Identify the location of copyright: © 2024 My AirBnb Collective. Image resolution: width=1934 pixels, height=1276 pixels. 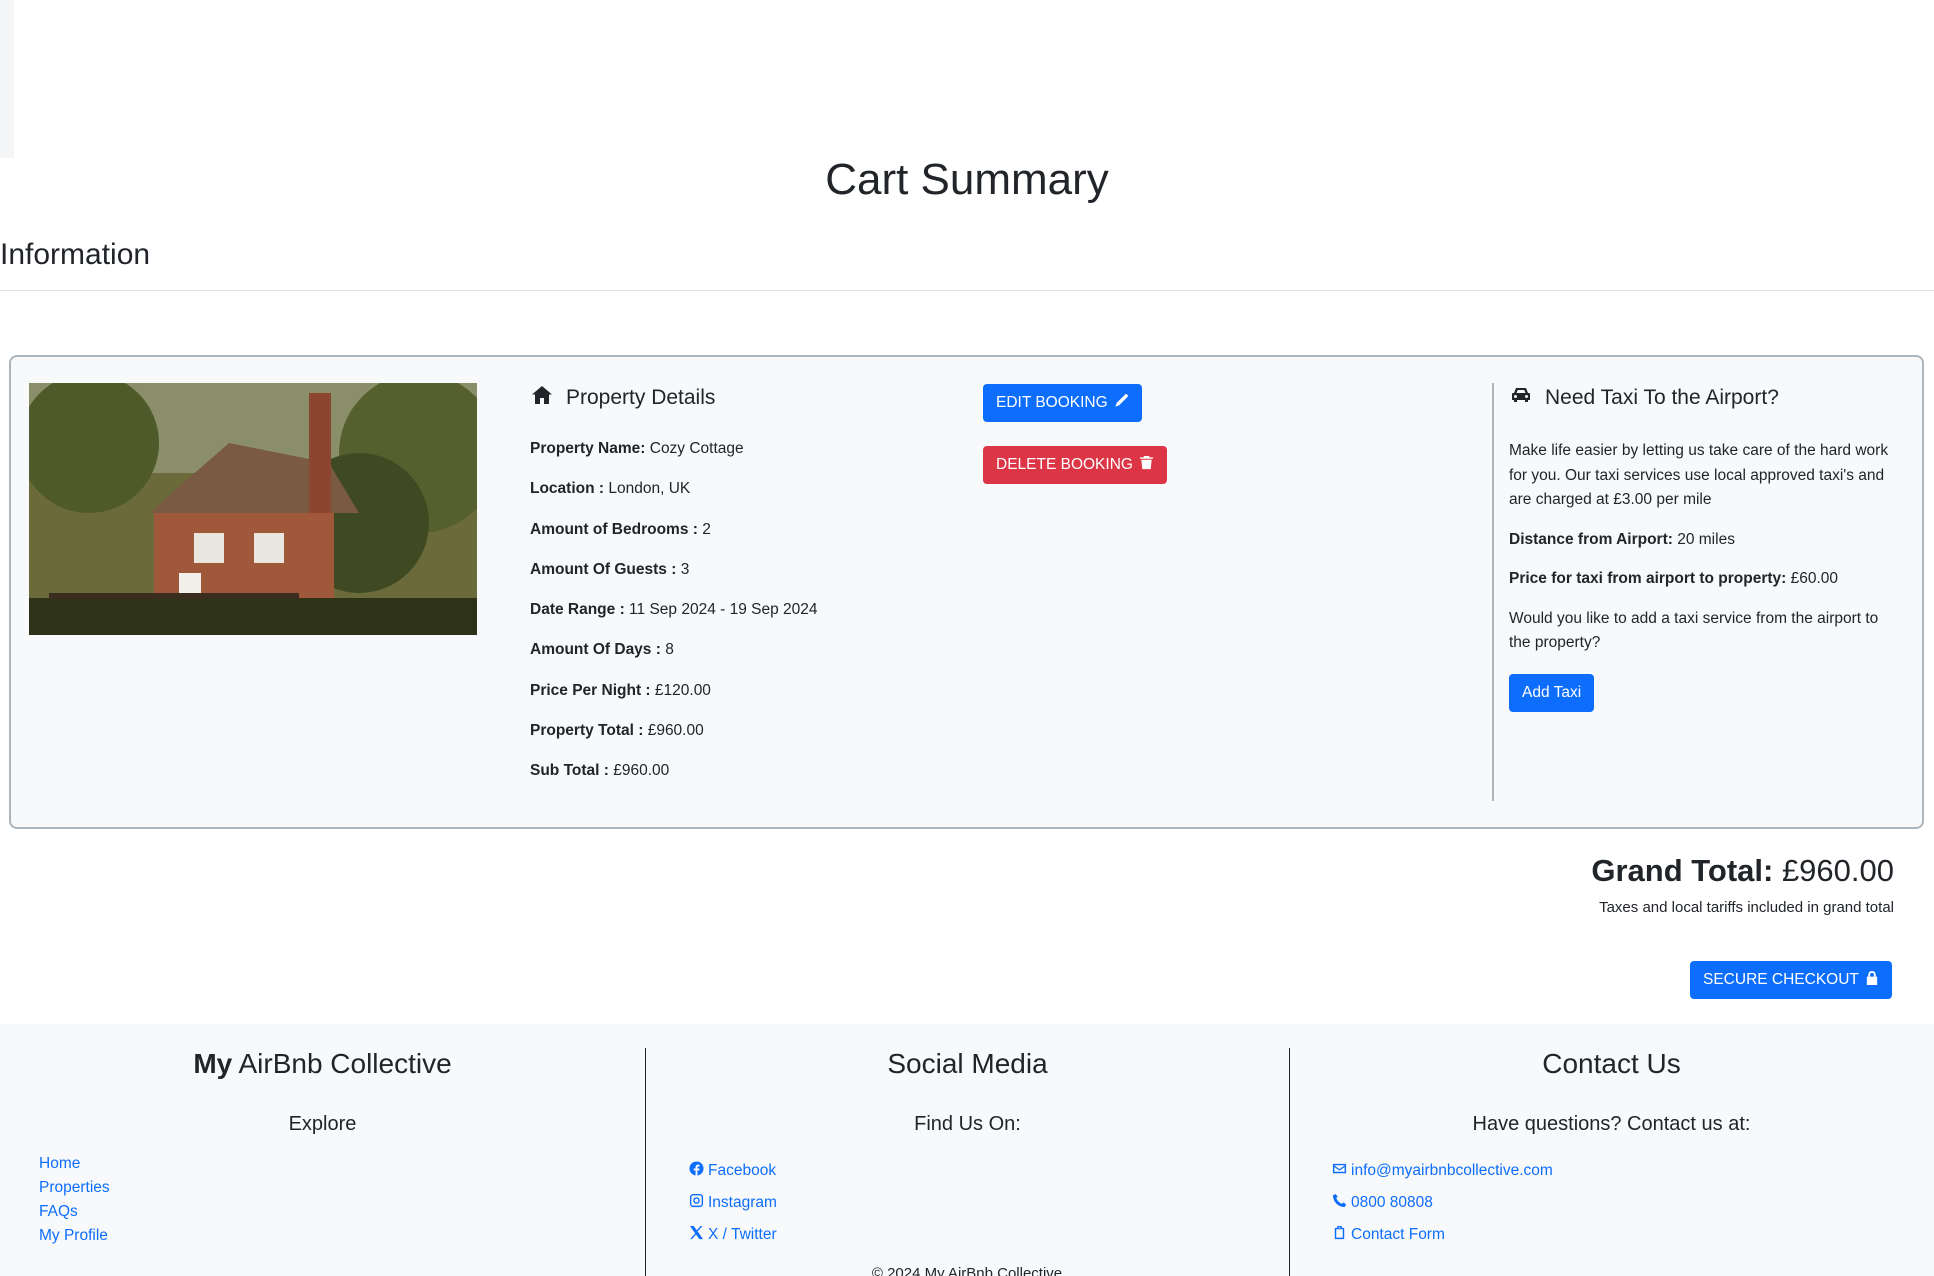
(967, 1270).